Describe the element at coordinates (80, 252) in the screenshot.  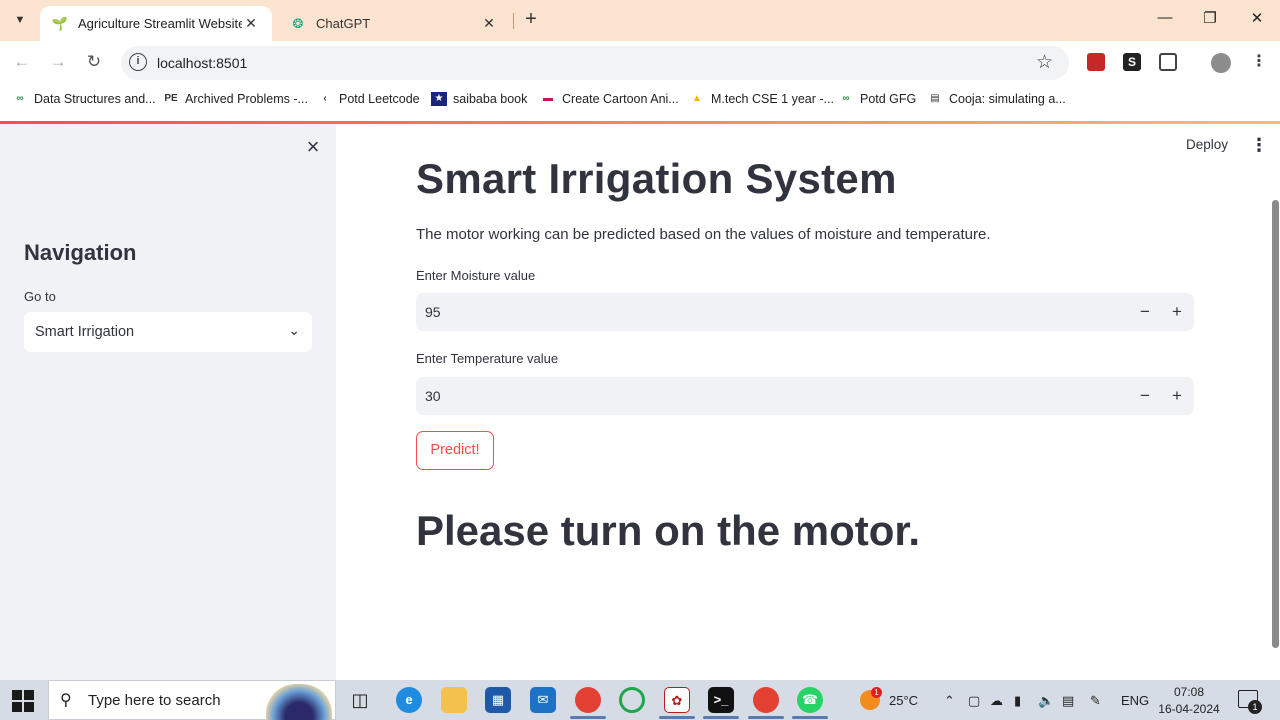
I see `sidebar-title: Navigation` at that location.